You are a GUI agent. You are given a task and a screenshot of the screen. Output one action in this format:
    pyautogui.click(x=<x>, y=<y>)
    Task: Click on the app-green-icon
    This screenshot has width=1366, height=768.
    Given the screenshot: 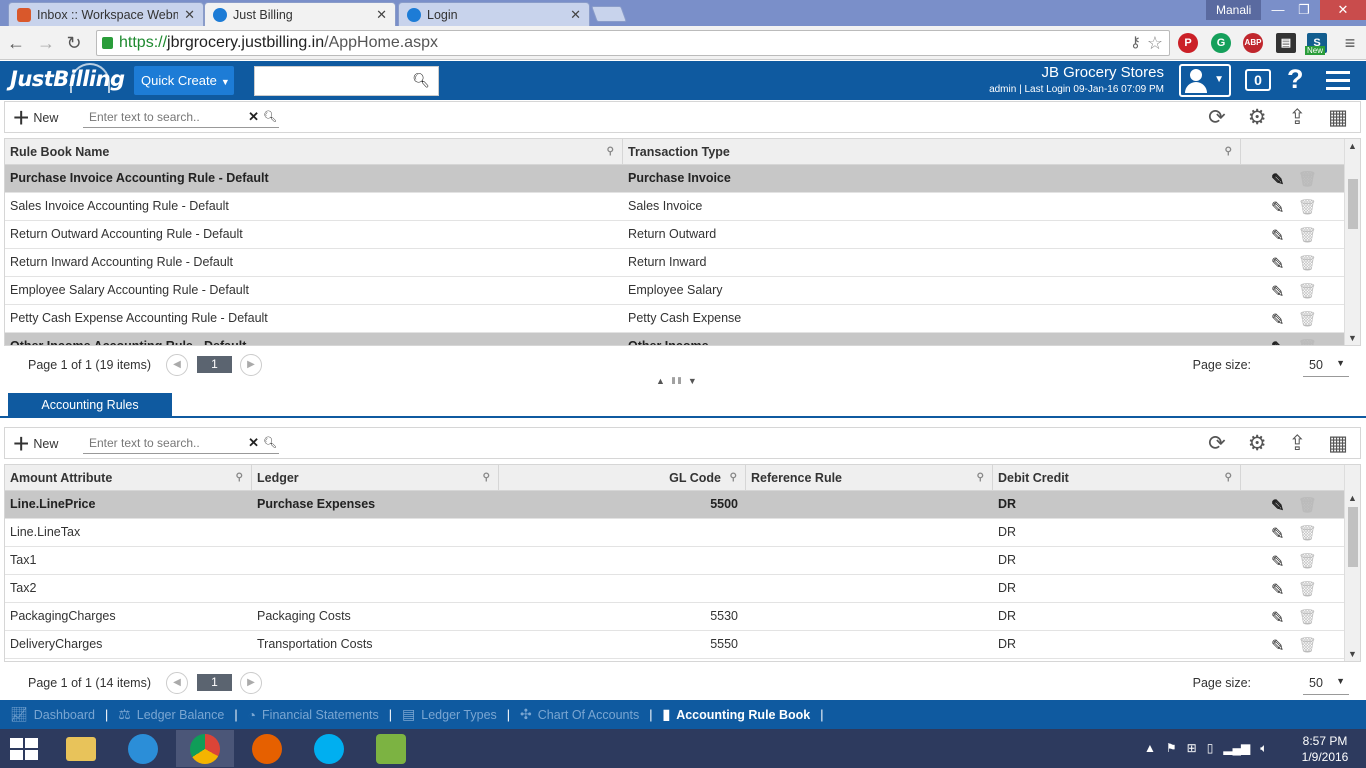 What is the action you would take?
    pyautogui.click(x=391, y=748)
    